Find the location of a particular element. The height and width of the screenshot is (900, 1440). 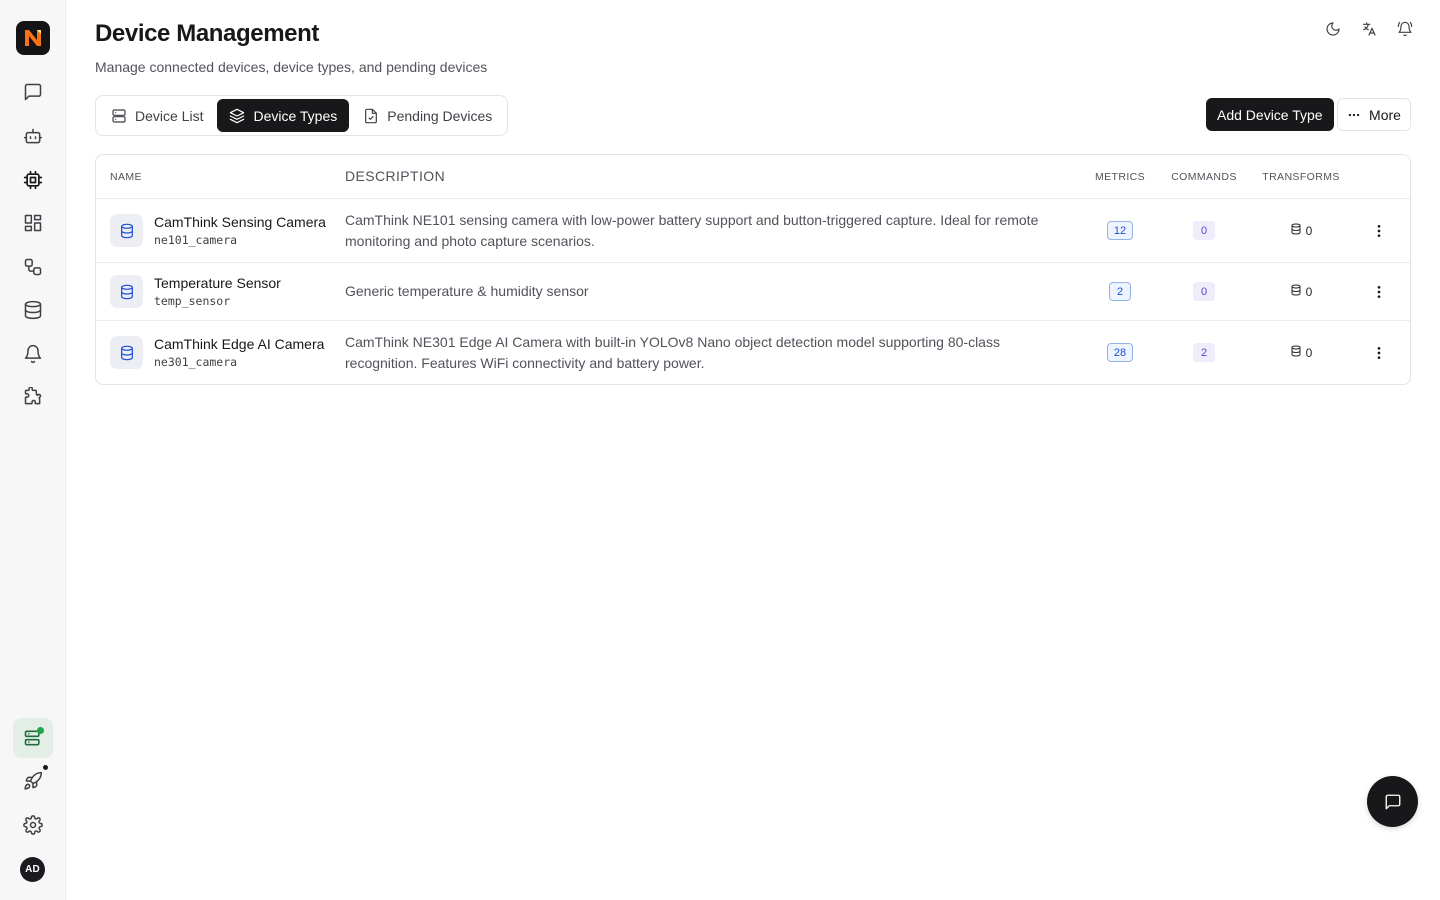

sidebar-item-alerts is located at coordinates (33, 354).